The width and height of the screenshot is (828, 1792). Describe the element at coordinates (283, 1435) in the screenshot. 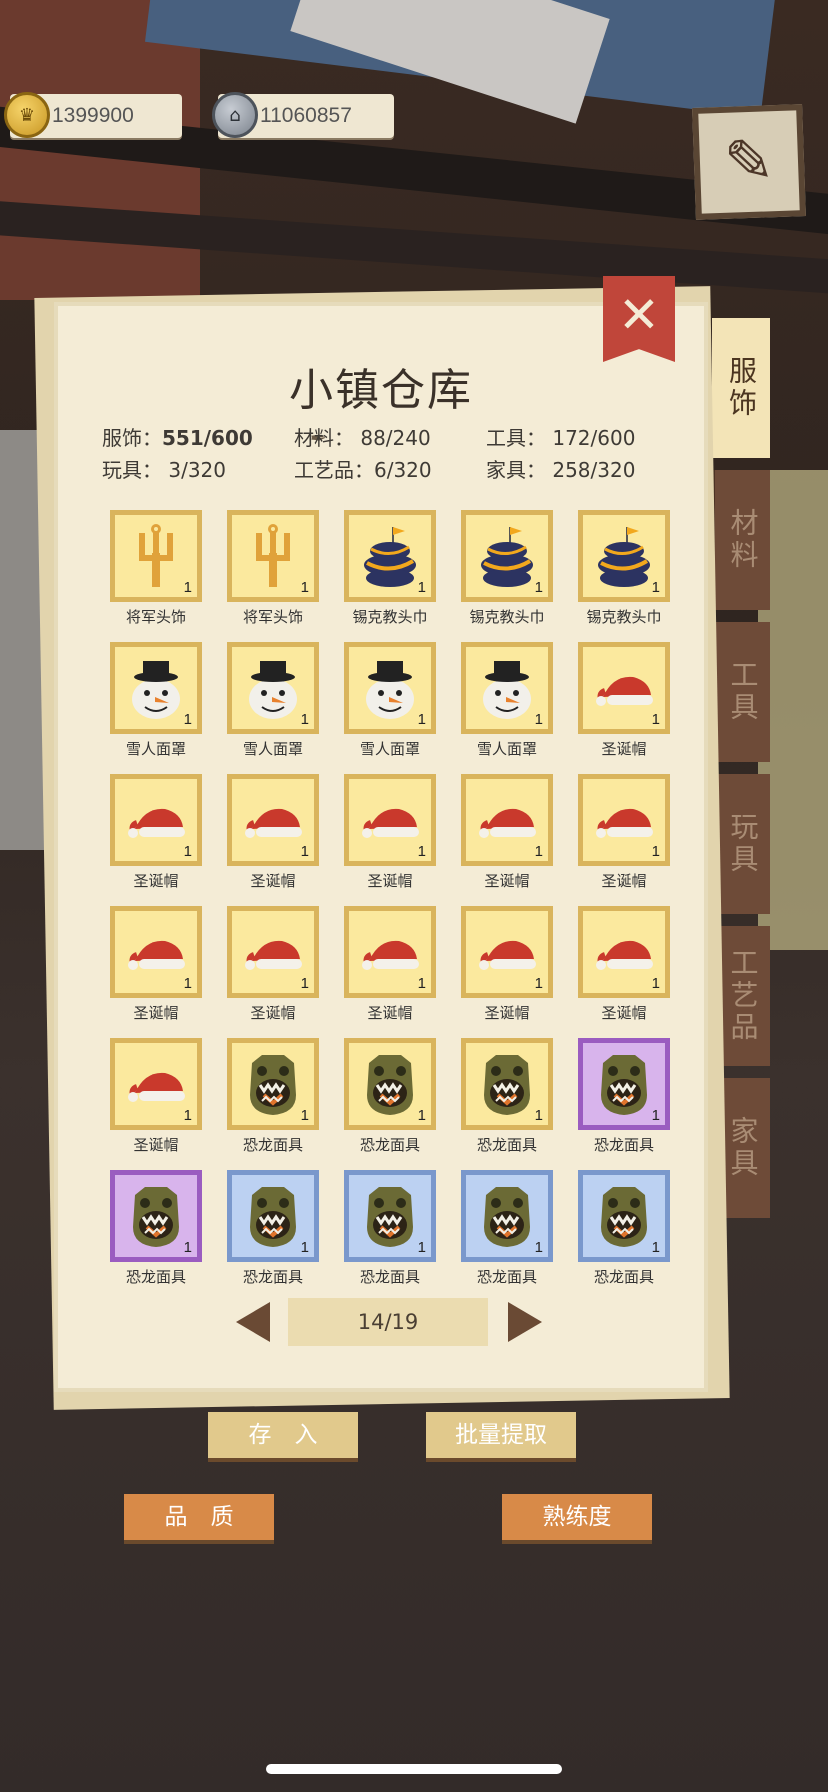

I see `deposit-button: 存 入` at that location.